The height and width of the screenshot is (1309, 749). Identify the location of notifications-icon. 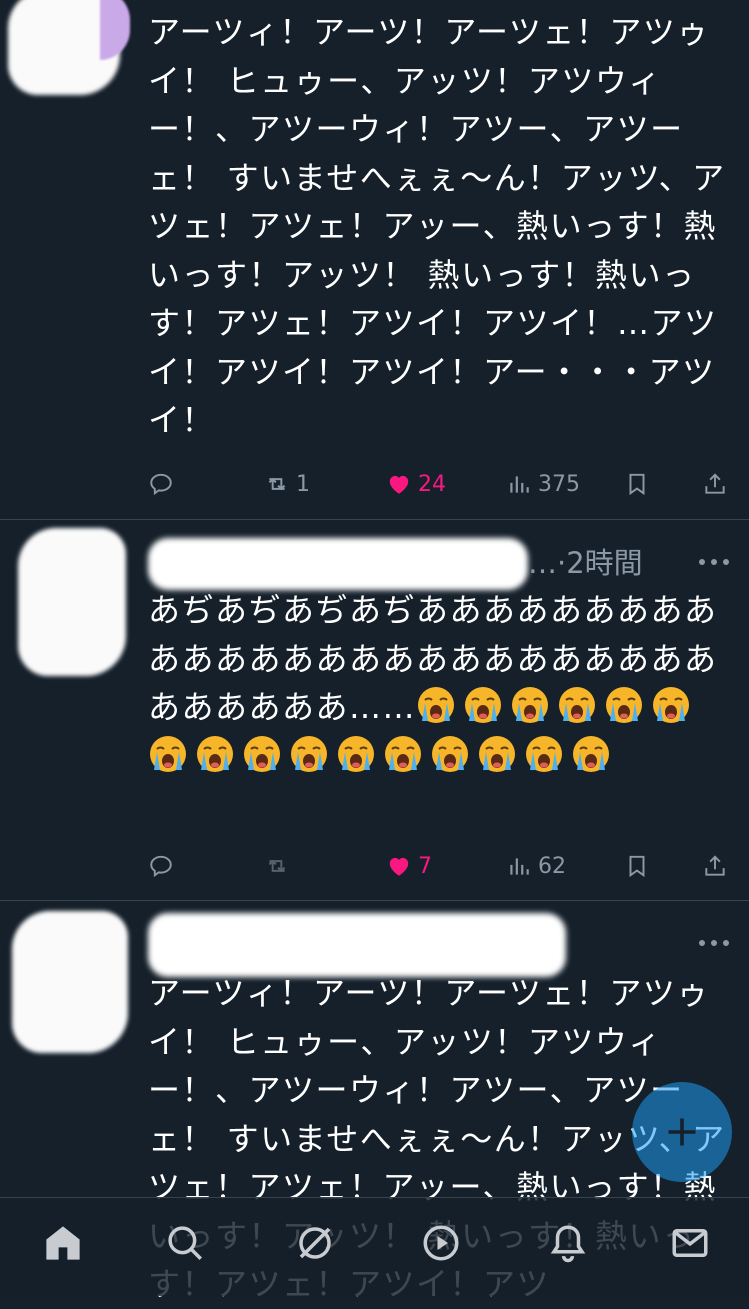
(568, 1244).